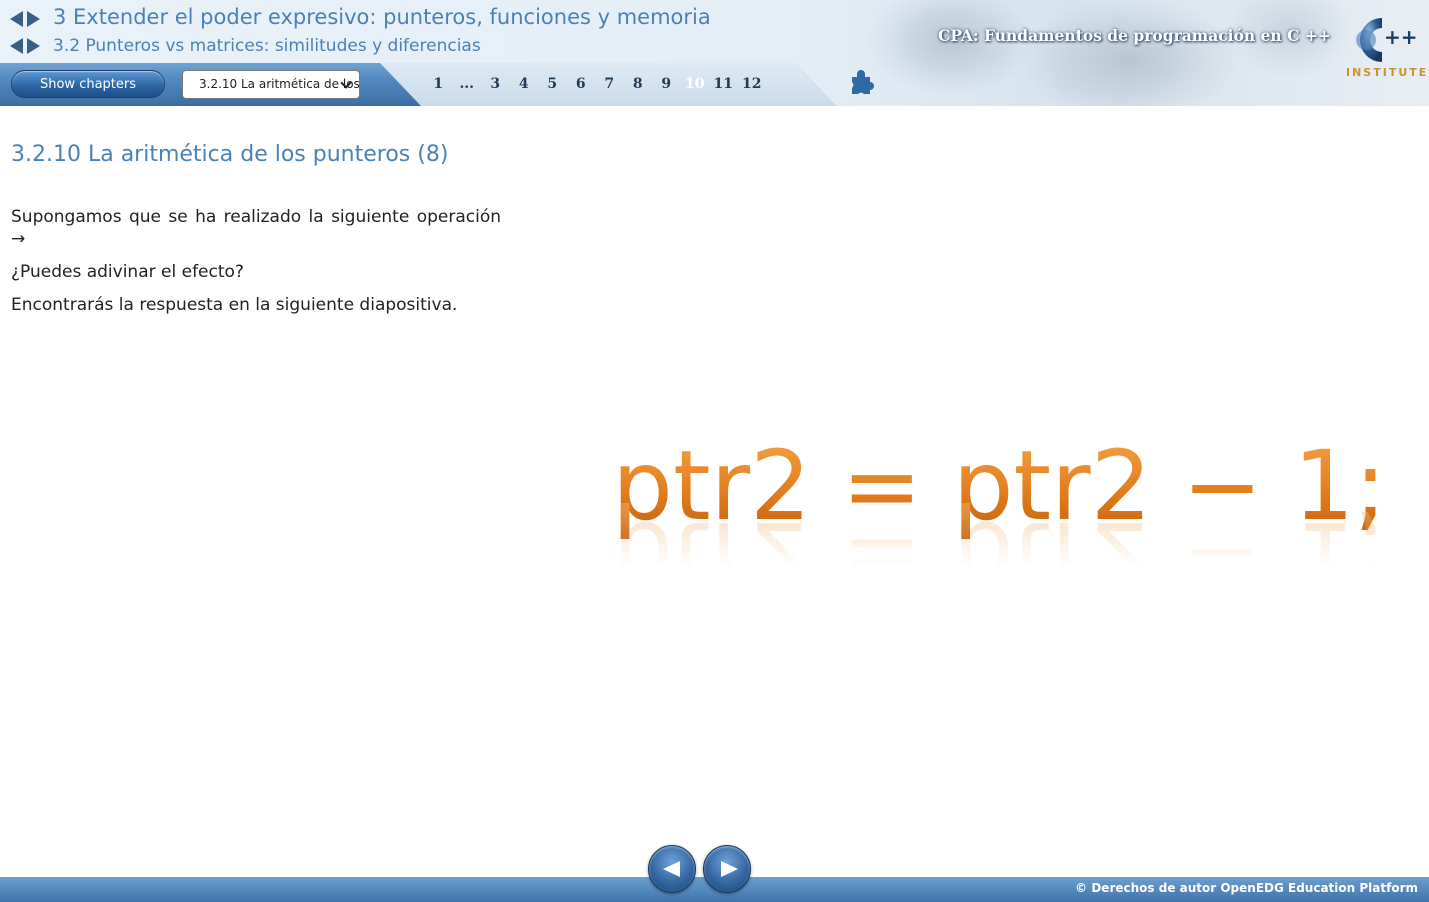 This screenshot has height=902, width=1429. I want to click on code-illustration: ptr2 = ptr2 − 1; ptr2 = ptr2 − 1;, so click(999, 525).